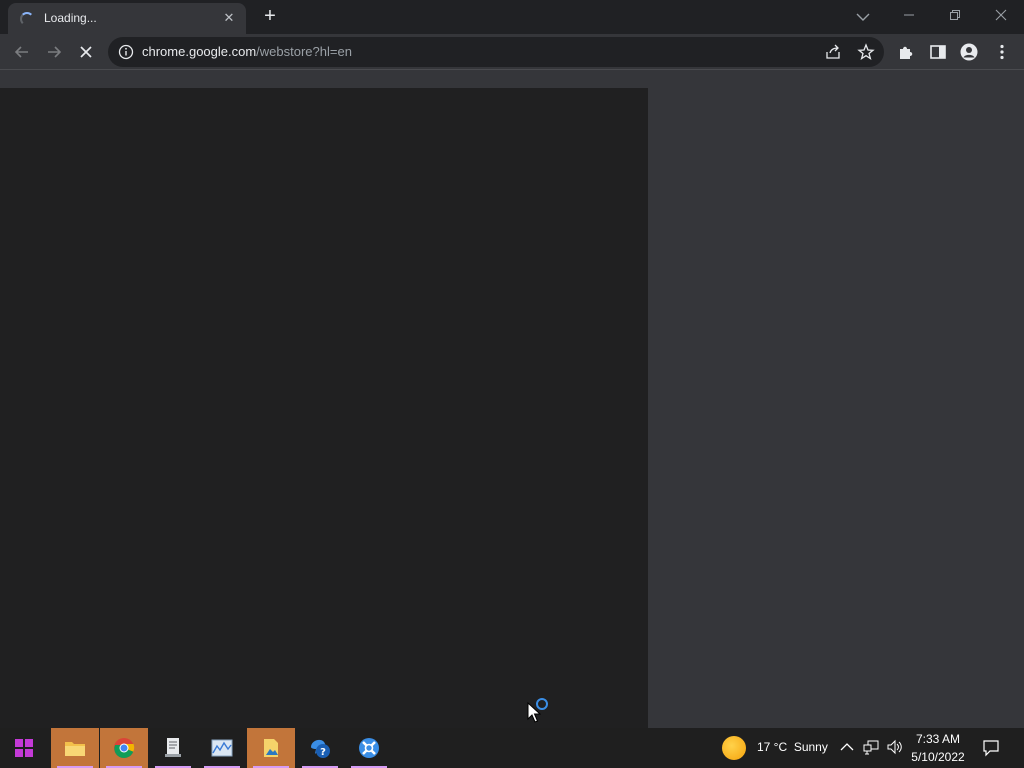 The width and height of the screenshot is (1024, 768). I want to click on restore-icon, so click(955, 15).